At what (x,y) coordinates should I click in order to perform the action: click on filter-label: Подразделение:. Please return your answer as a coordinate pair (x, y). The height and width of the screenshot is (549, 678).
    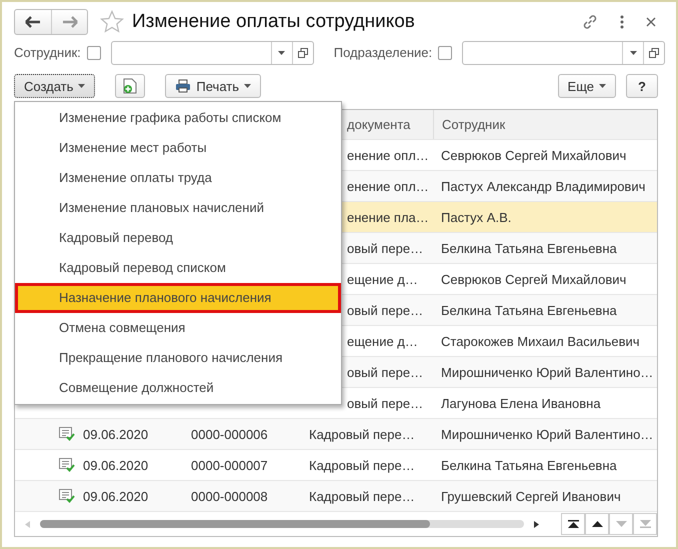
    Looking at the image, I should click on (383, 52).